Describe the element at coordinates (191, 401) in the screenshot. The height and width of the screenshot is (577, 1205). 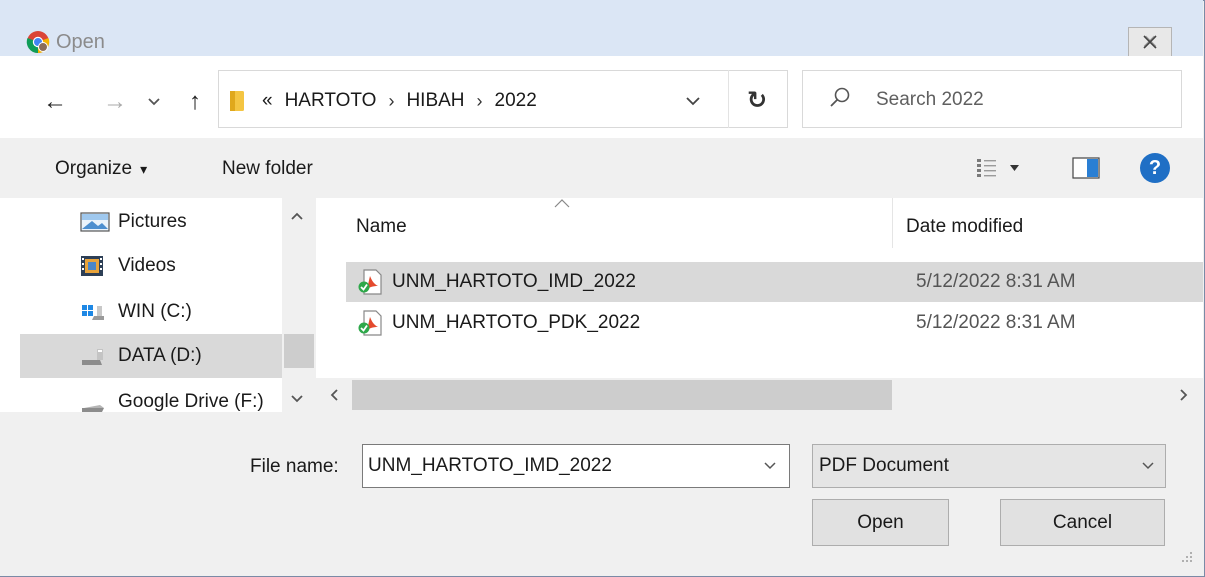
I see `nav-item-label: Google Drive (F:)` at that location.